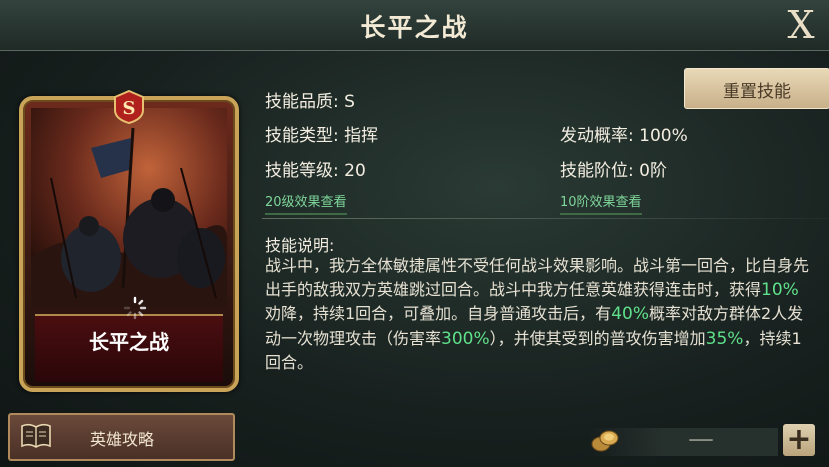 The image size is (829, 467). I want to click on skill-rank-value: 0阶, so click(653, 171).